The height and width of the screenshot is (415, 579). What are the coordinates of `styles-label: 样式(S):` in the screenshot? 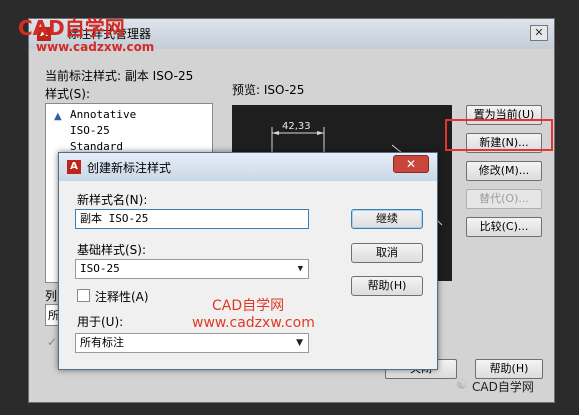 It's located at (68, 94).